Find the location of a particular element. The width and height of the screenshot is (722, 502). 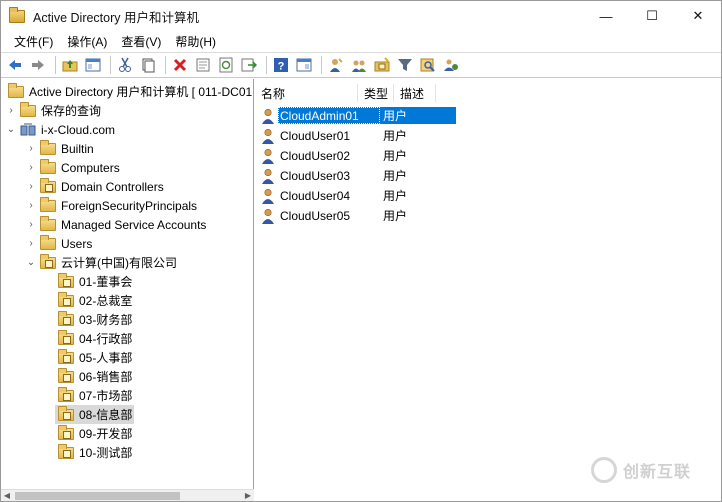

up-folder-icon is located at coordinates (70, 65).